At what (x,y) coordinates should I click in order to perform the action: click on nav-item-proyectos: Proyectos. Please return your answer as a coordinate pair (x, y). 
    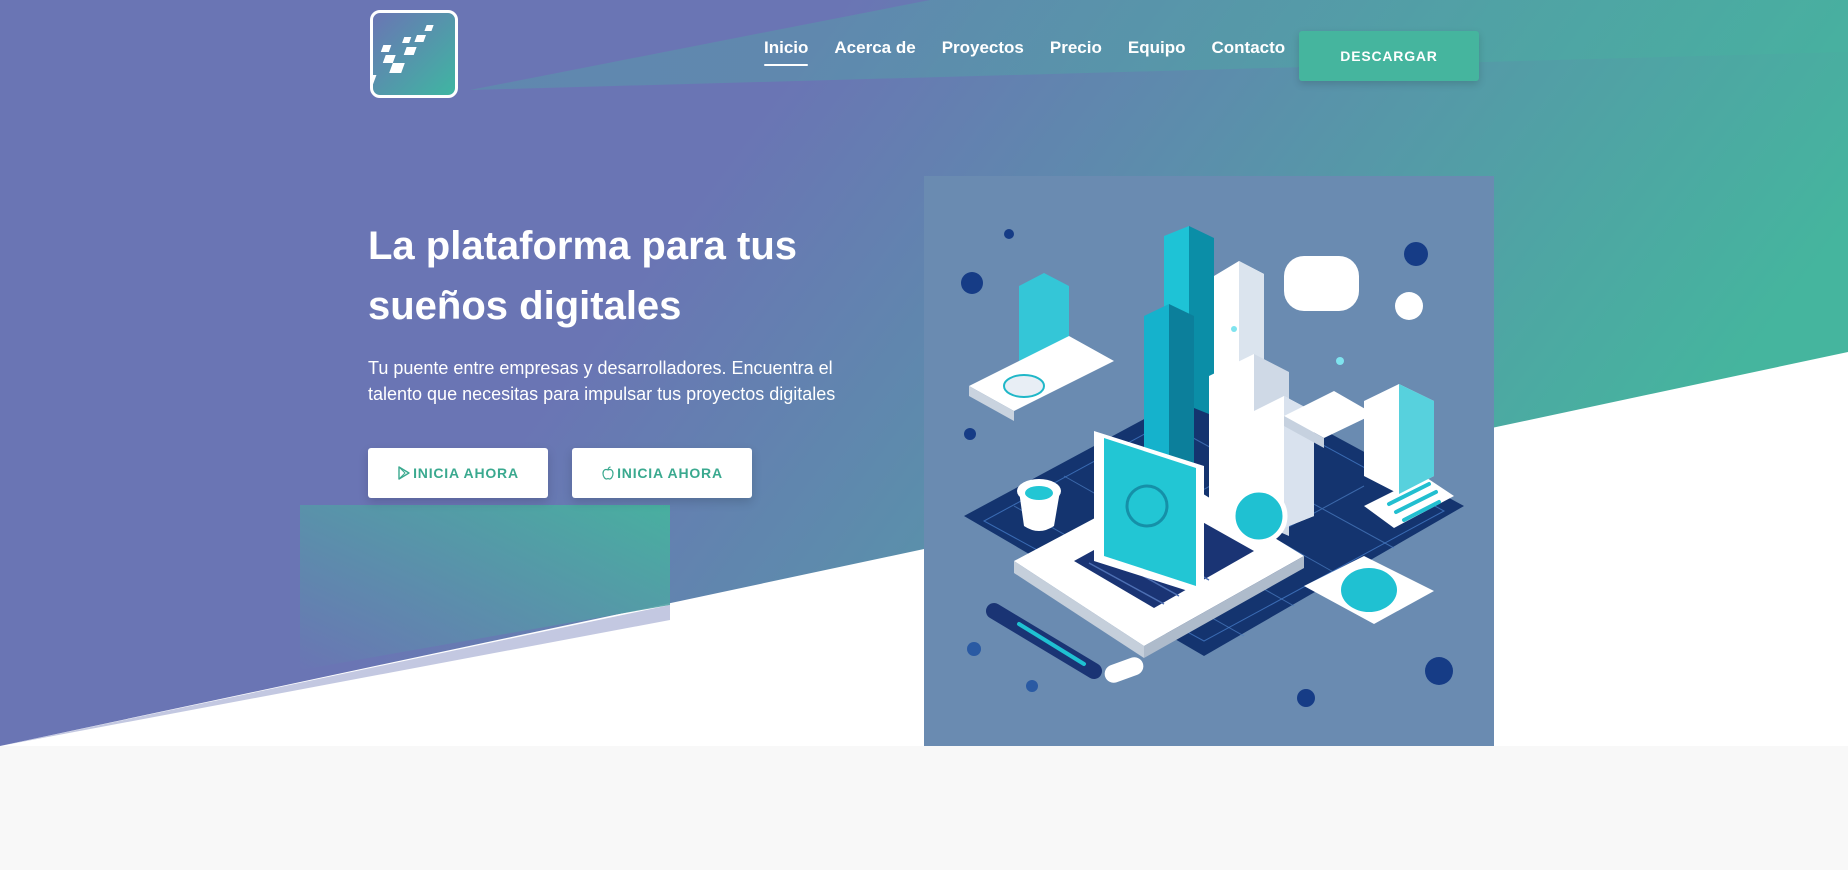
    Looking at the image, I should click on (983, 52).